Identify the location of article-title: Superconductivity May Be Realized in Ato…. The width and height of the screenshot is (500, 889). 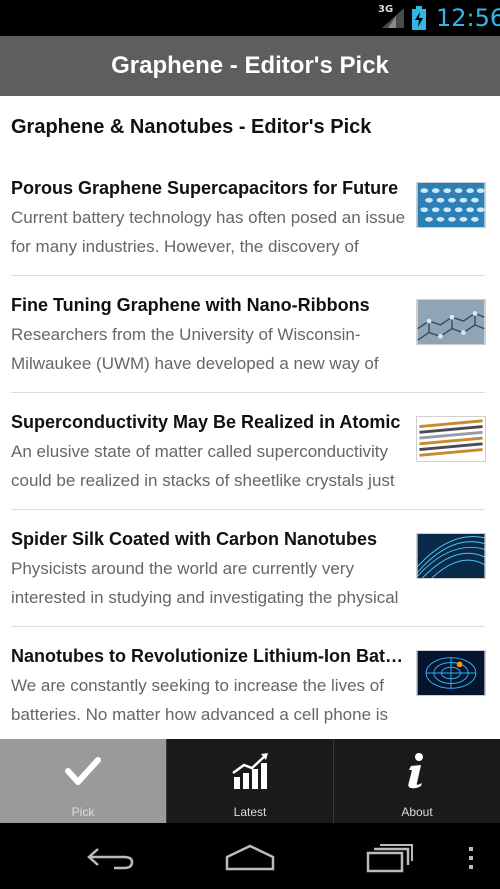
(206, 422).